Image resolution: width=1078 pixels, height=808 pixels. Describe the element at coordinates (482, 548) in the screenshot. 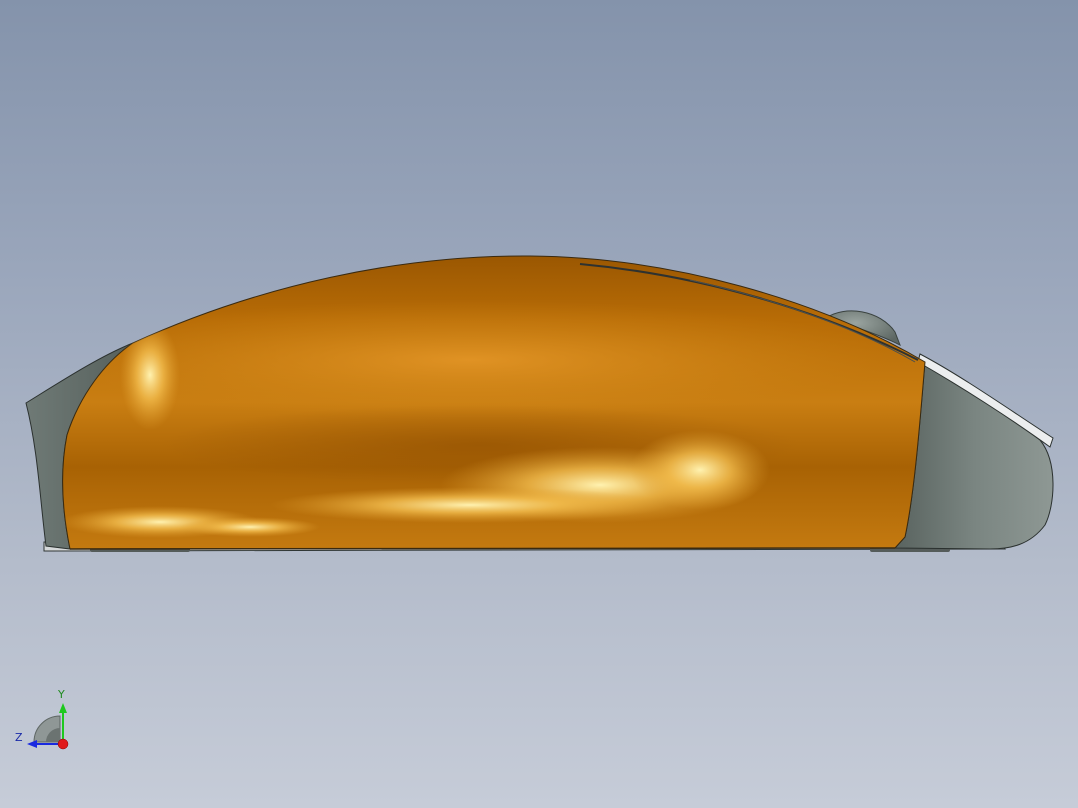

I see `shell-bottom-seam` at that location.